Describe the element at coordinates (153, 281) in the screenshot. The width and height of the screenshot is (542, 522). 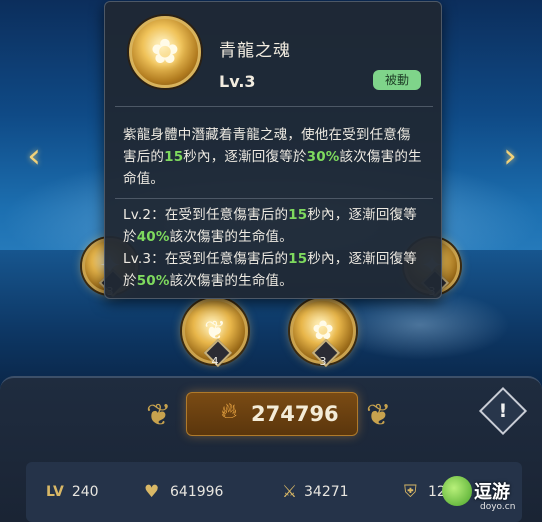
I see `highlight-value: 50%` at that location.